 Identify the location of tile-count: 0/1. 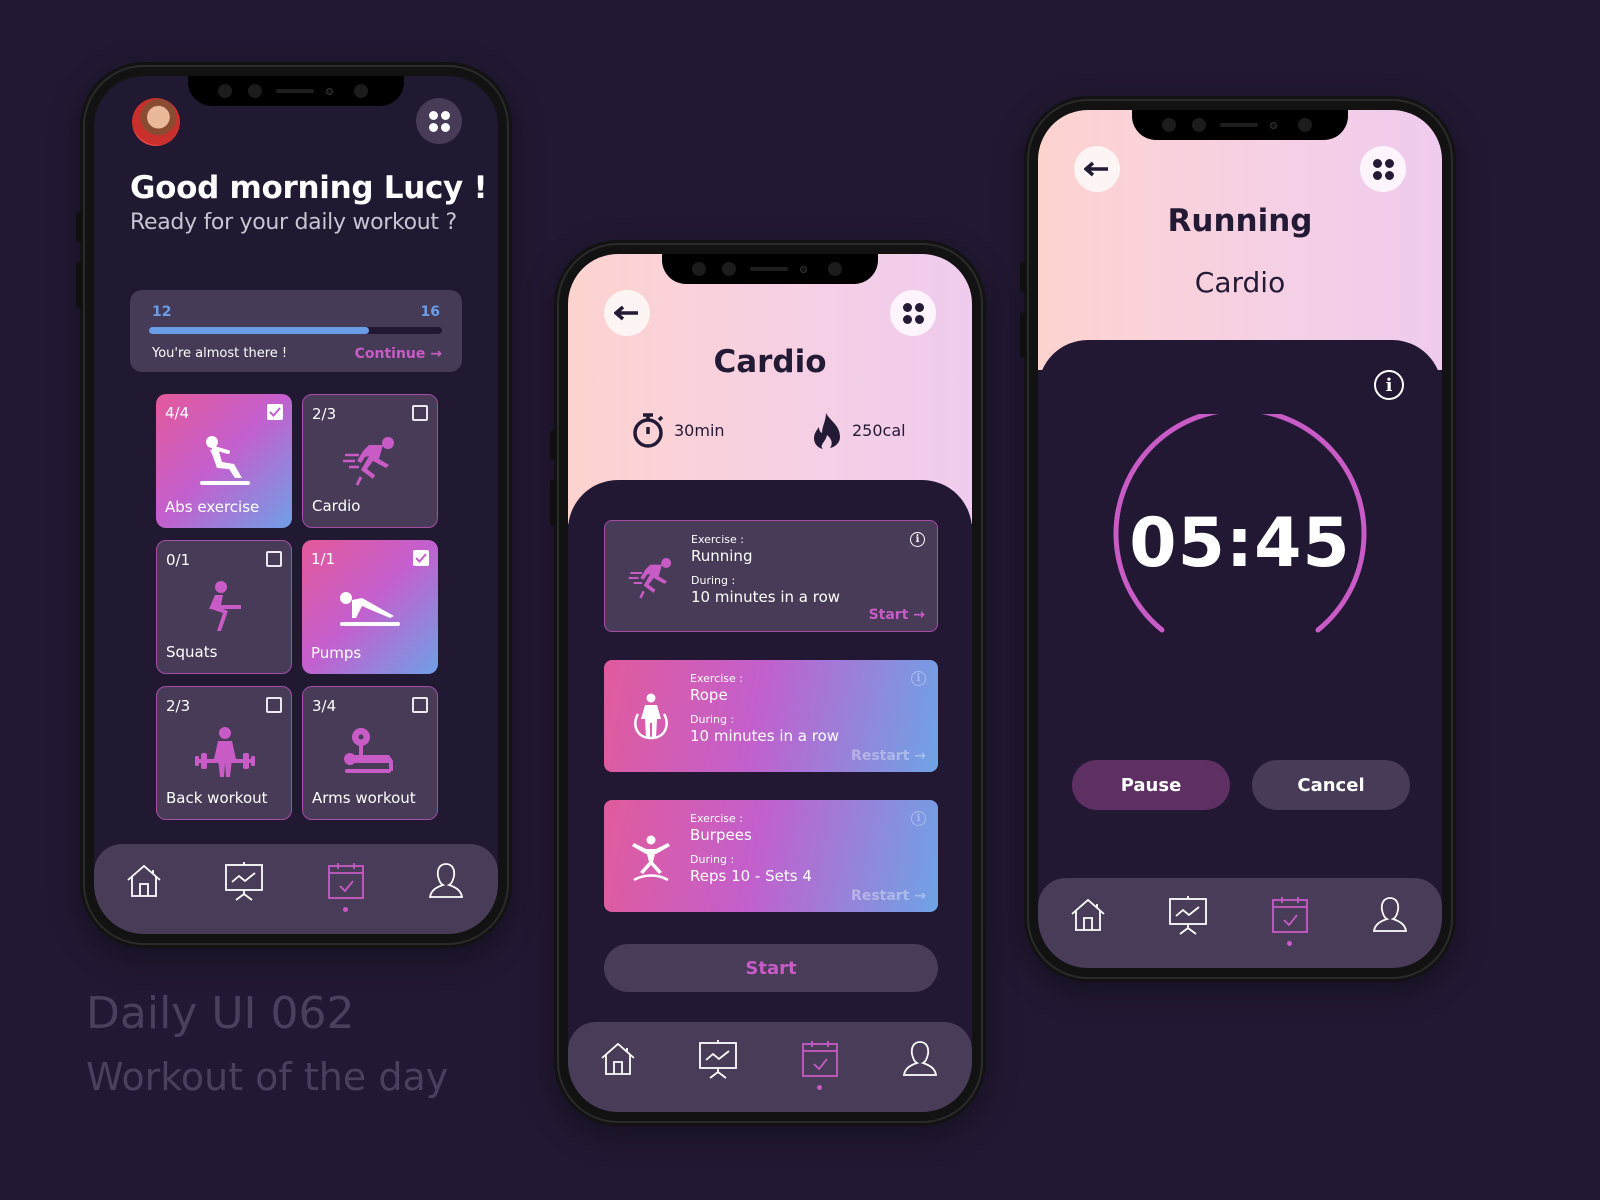
(178, 560).